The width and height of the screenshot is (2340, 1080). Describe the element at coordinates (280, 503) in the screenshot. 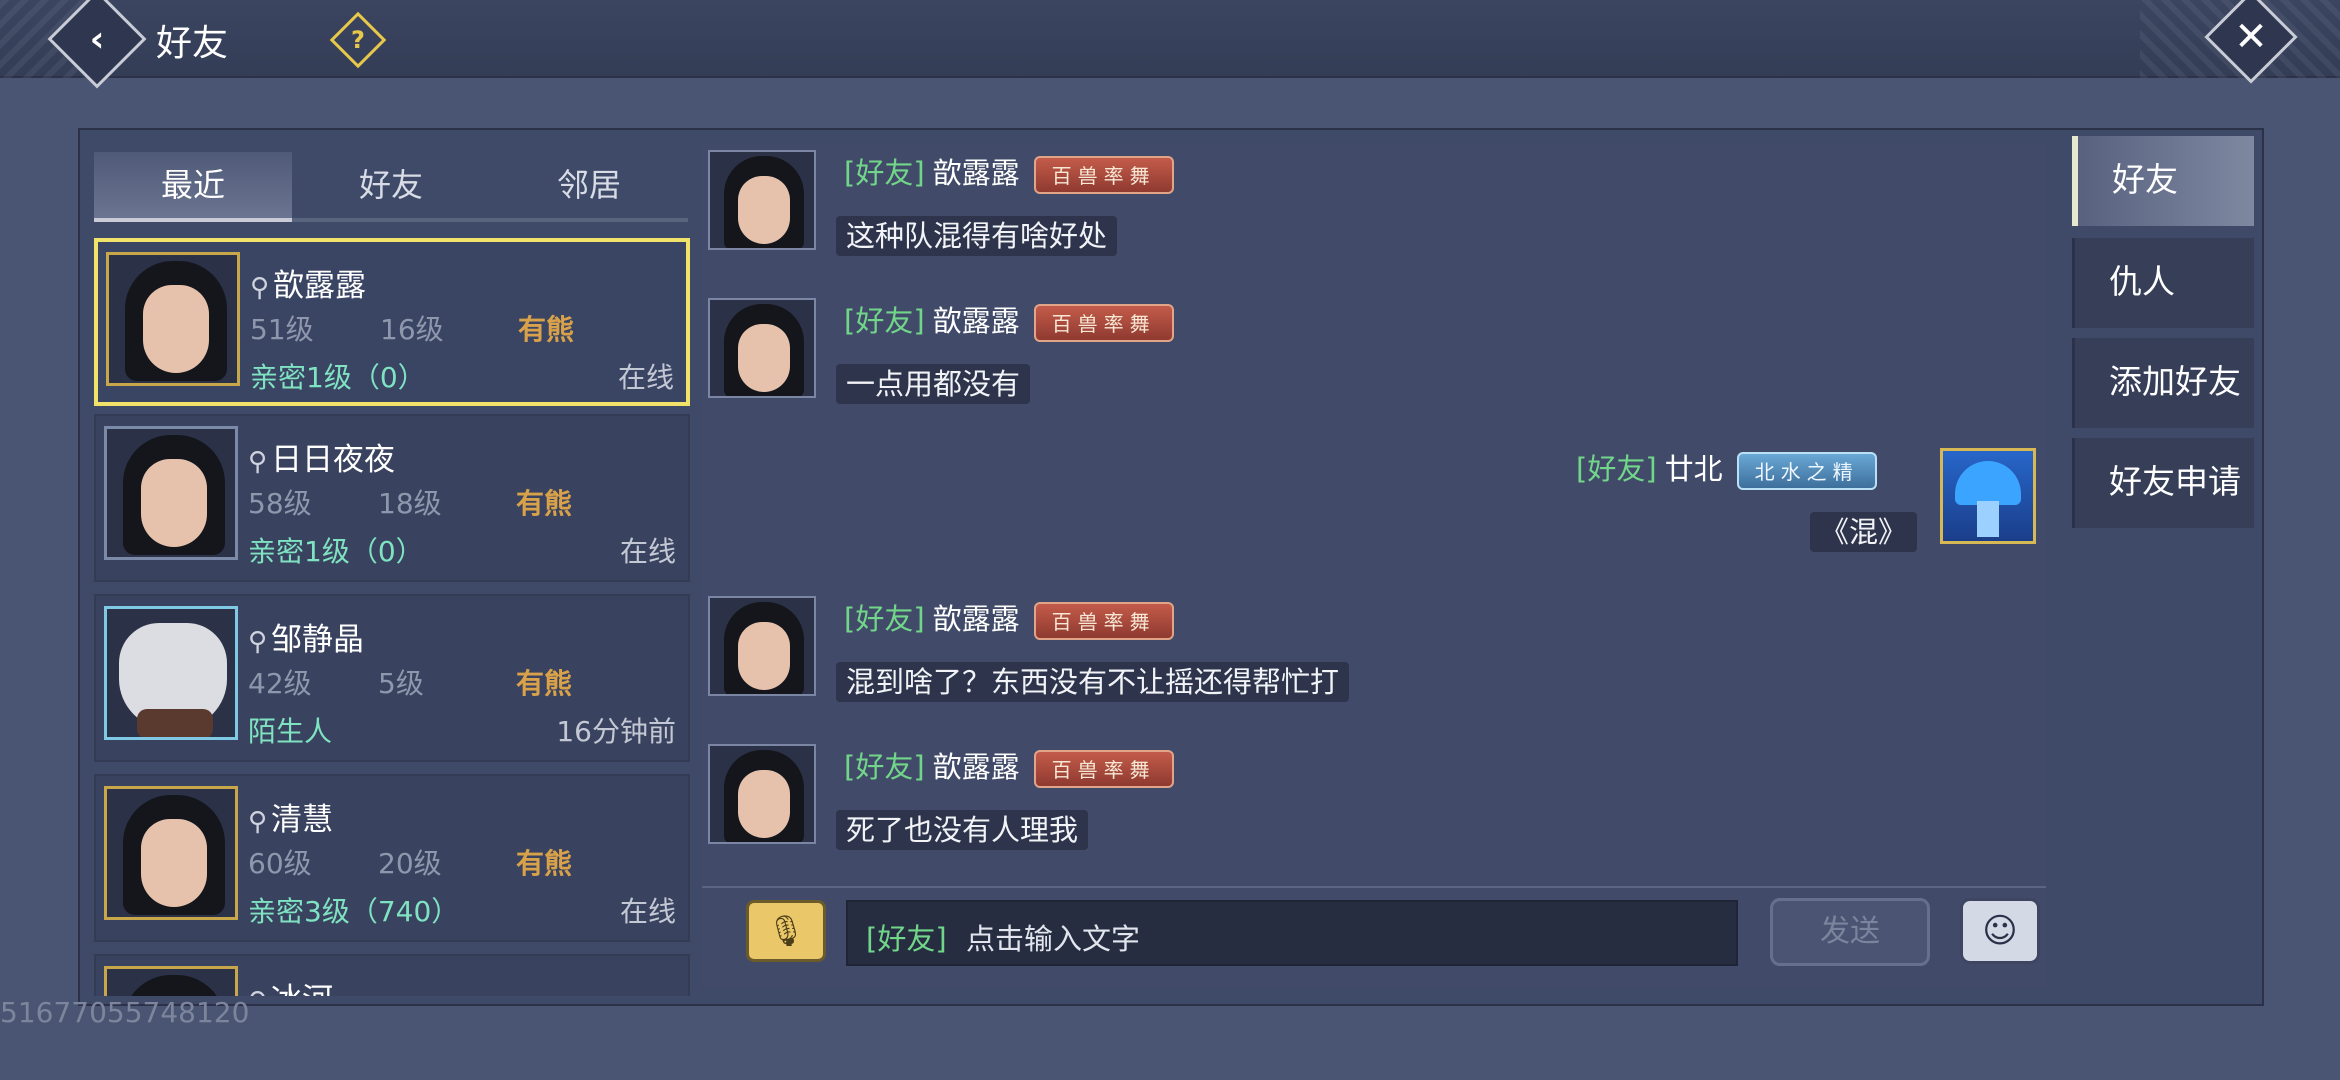

I see `player-level: 58级` at that location.